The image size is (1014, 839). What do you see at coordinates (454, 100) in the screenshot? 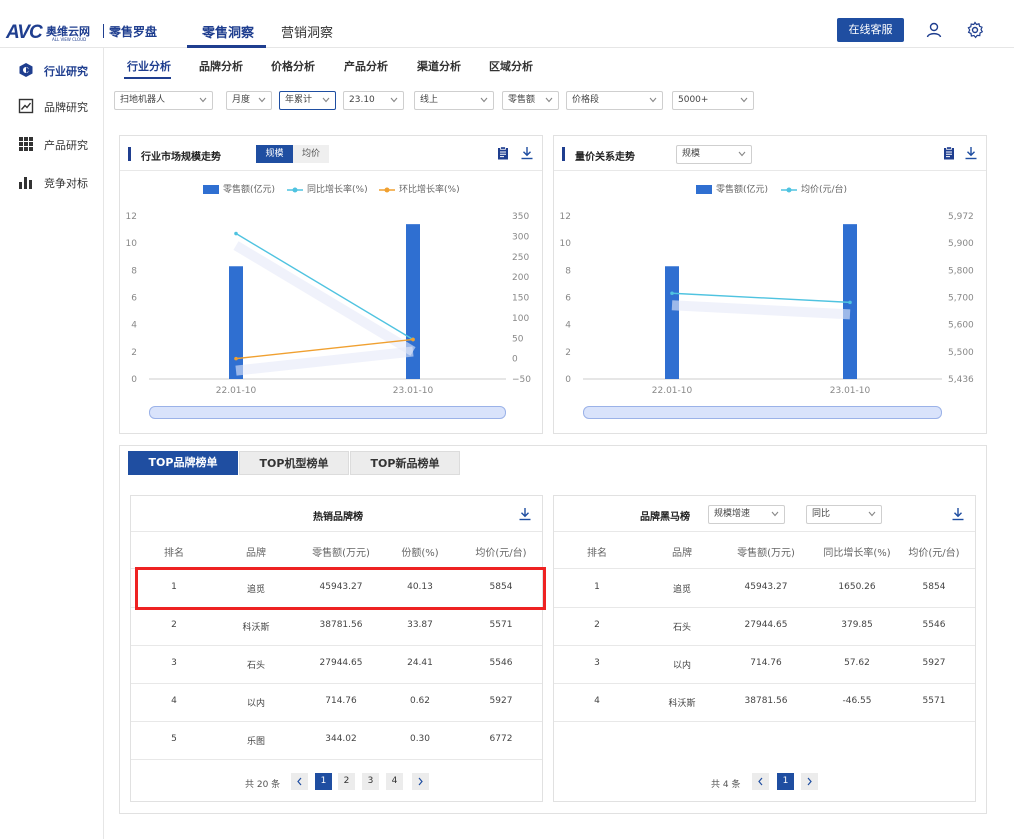
I see `channel-select: 线上` at bounding box center [454, 100].